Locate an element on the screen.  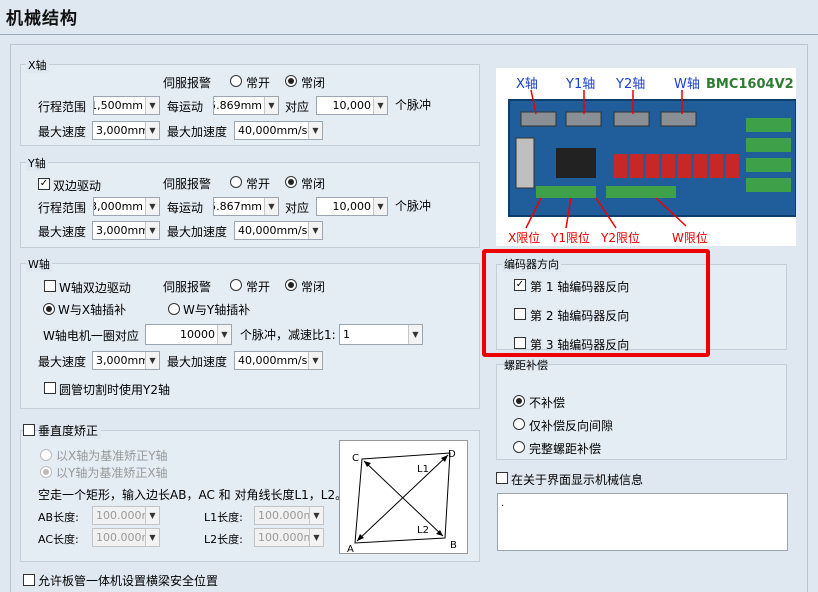
y-servo-closed-radio is located at coordinates (291, 182).